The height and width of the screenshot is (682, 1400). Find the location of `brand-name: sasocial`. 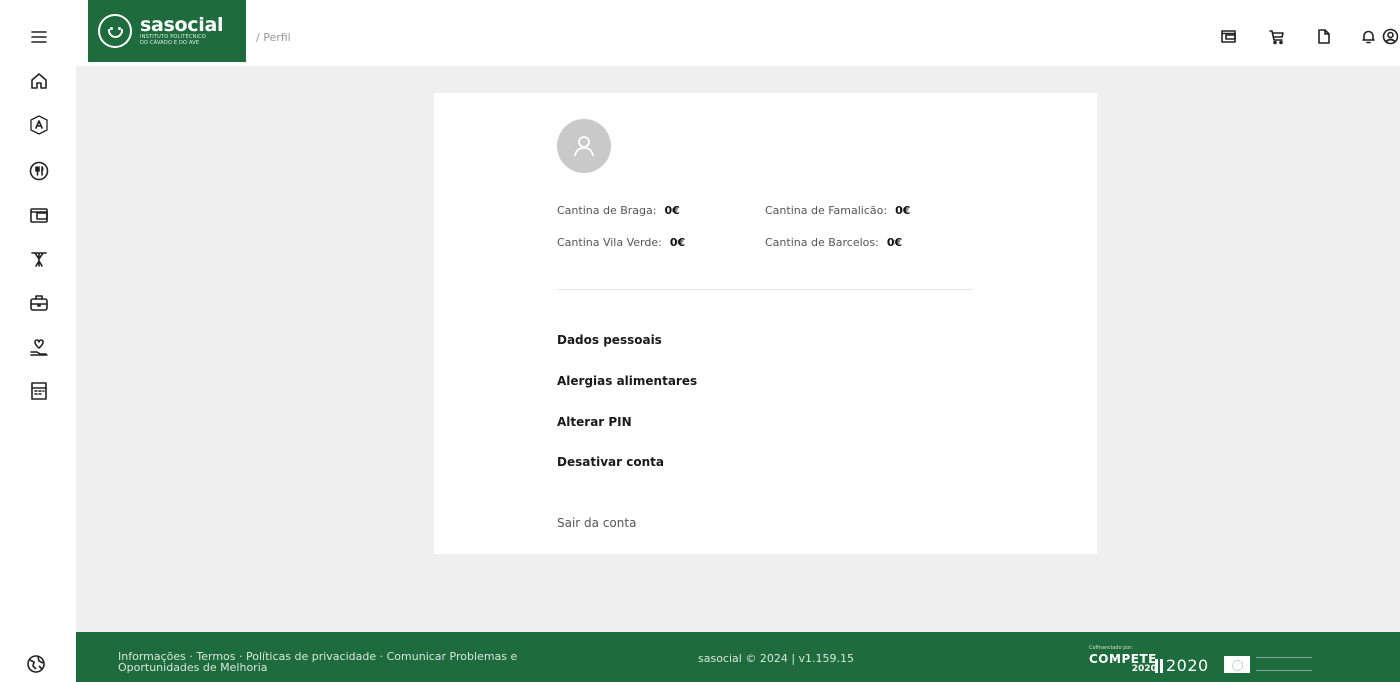

brand-name: sasocial is located at coordinates (182, 25).